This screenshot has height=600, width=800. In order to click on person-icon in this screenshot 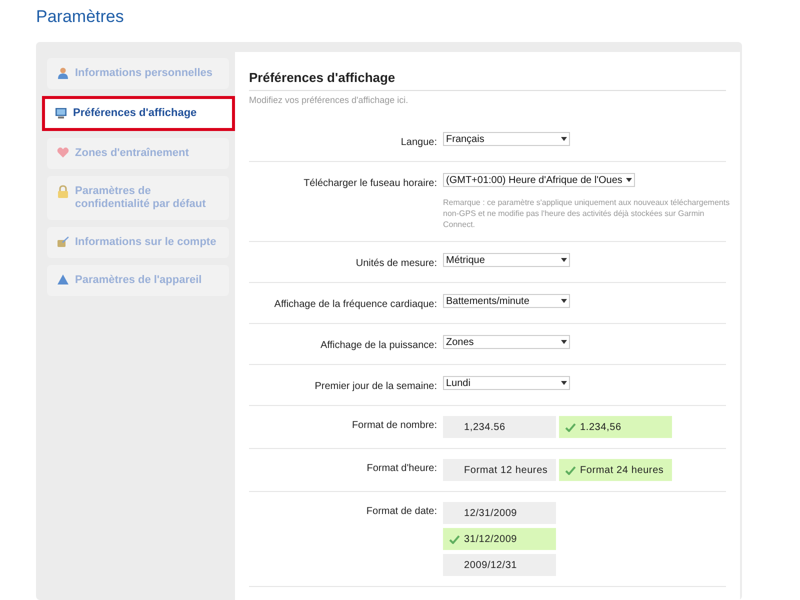, I will do `click(63, 73)`.